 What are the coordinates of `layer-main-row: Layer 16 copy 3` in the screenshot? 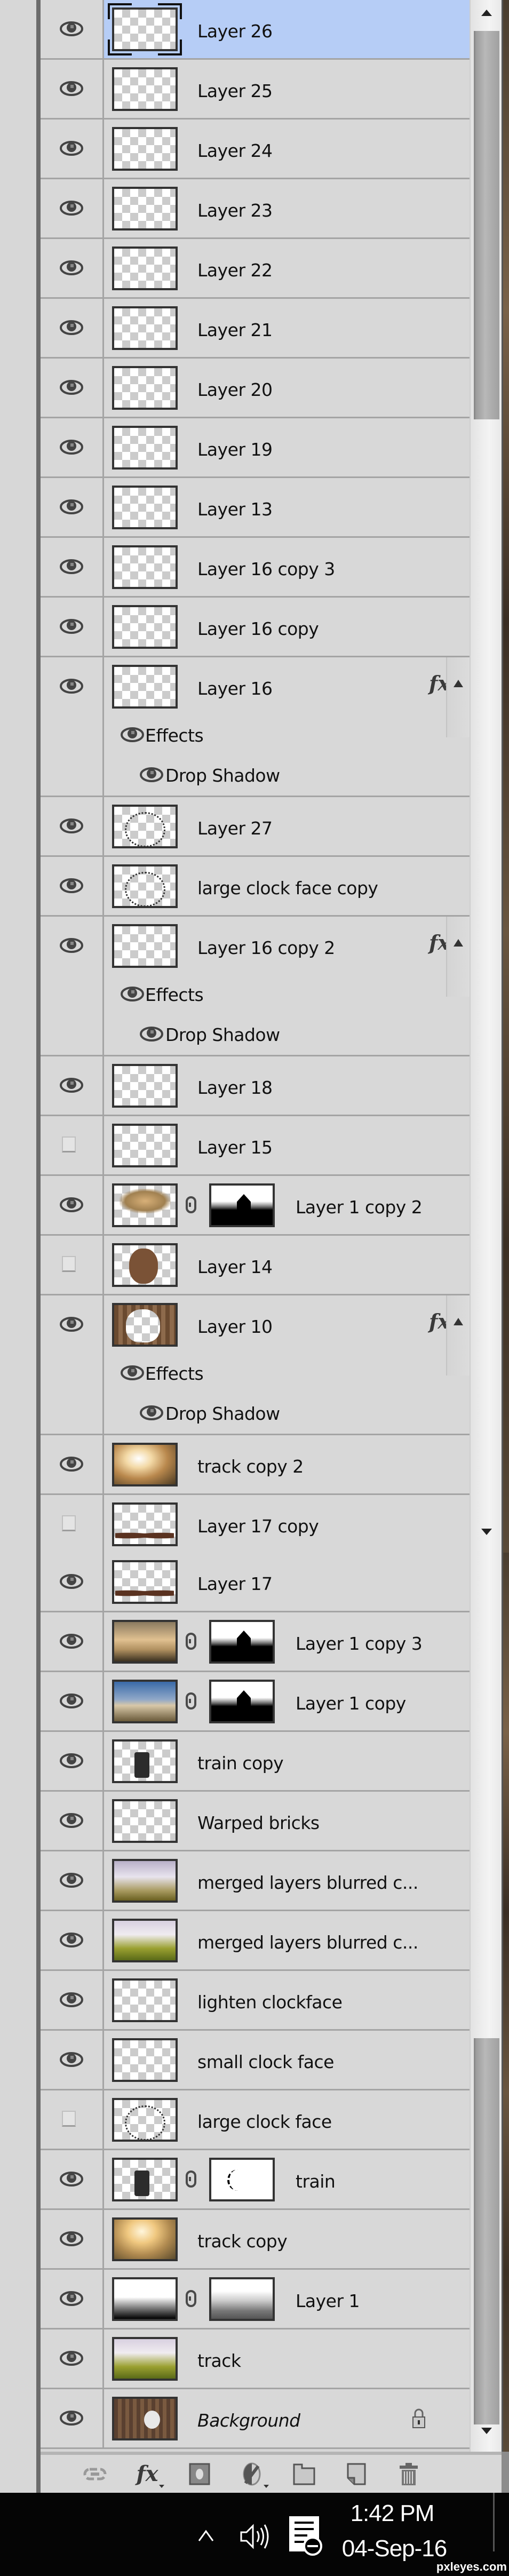 It's located at (256, 567).